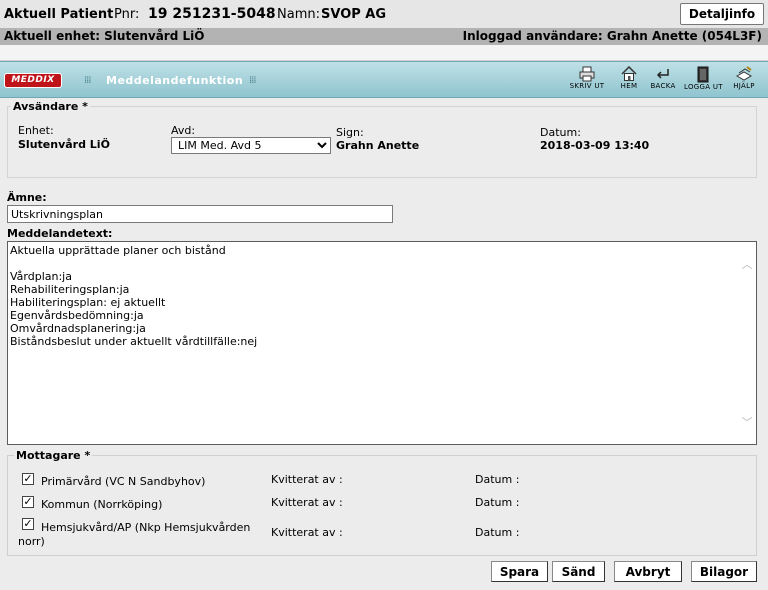  Describe the element at coordinates (146, 527) in the screenshot. I see `recipient-name: Hemsjukvård/AP (Nkp Hemsjukvården` at that location.